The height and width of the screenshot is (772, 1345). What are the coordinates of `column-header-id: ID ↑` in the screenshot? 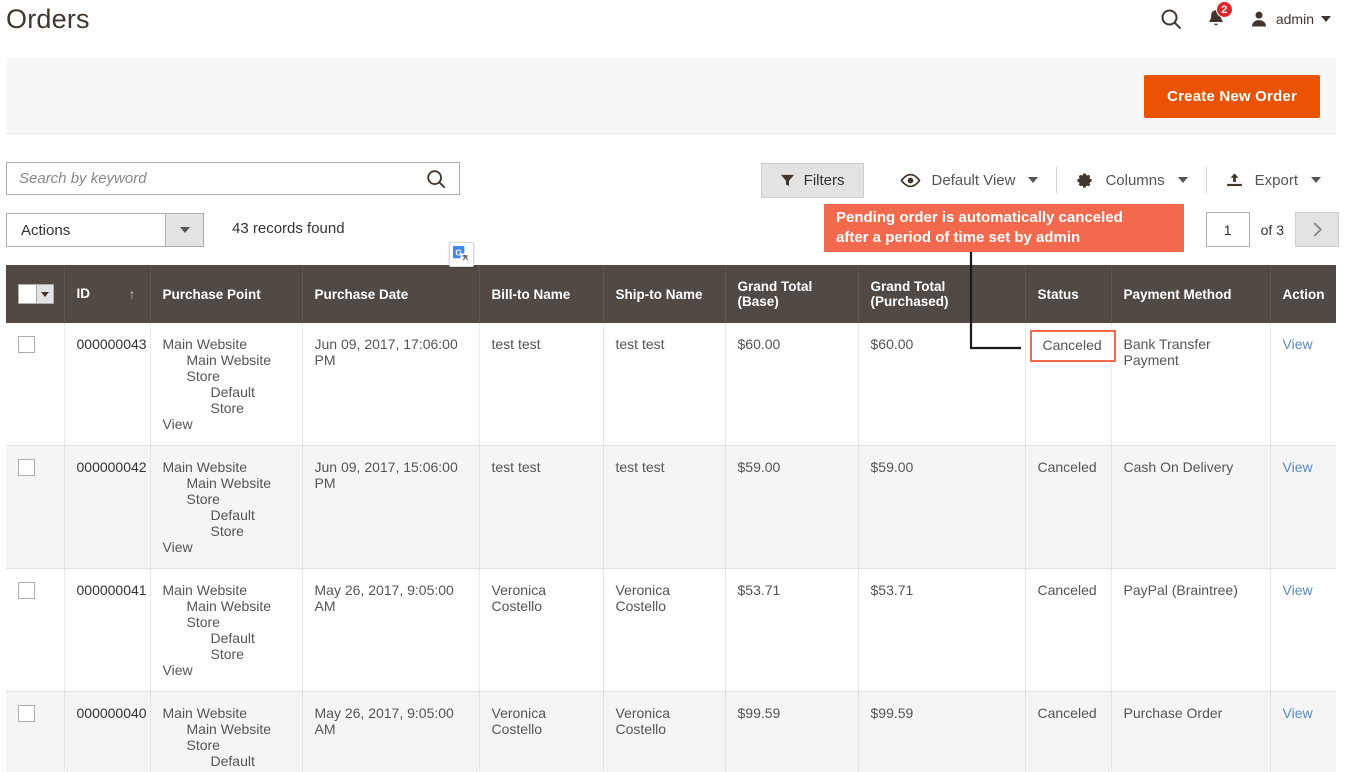 It's located at (107, 294).